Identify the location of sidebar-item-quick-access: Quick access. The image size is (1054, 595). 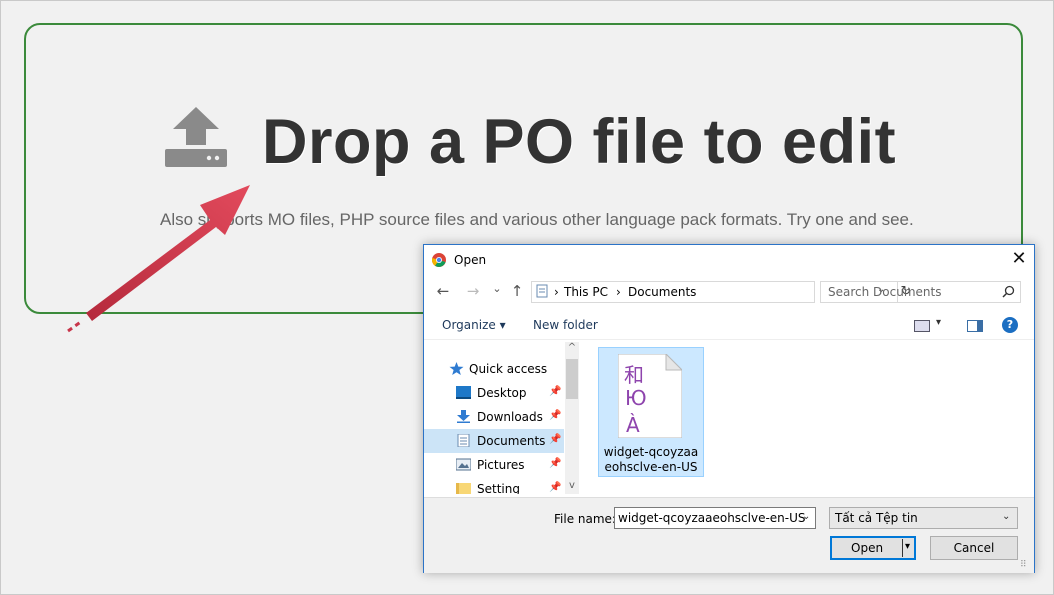
(494, 369).